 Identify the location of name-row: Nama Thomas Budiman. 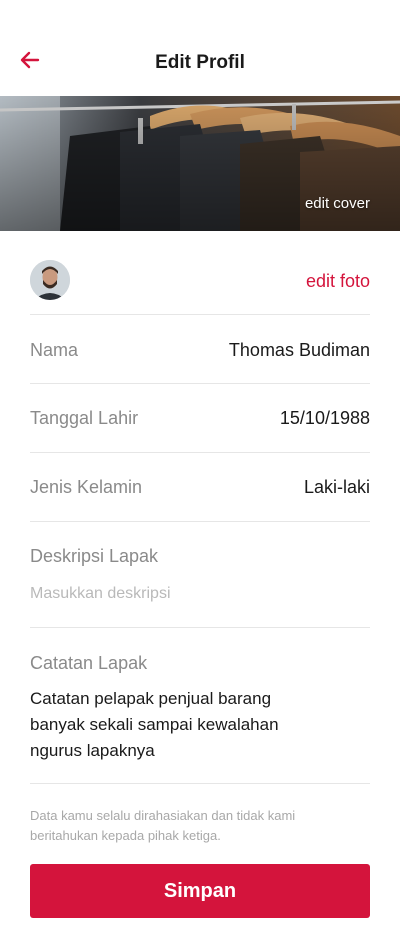
(200, 349).